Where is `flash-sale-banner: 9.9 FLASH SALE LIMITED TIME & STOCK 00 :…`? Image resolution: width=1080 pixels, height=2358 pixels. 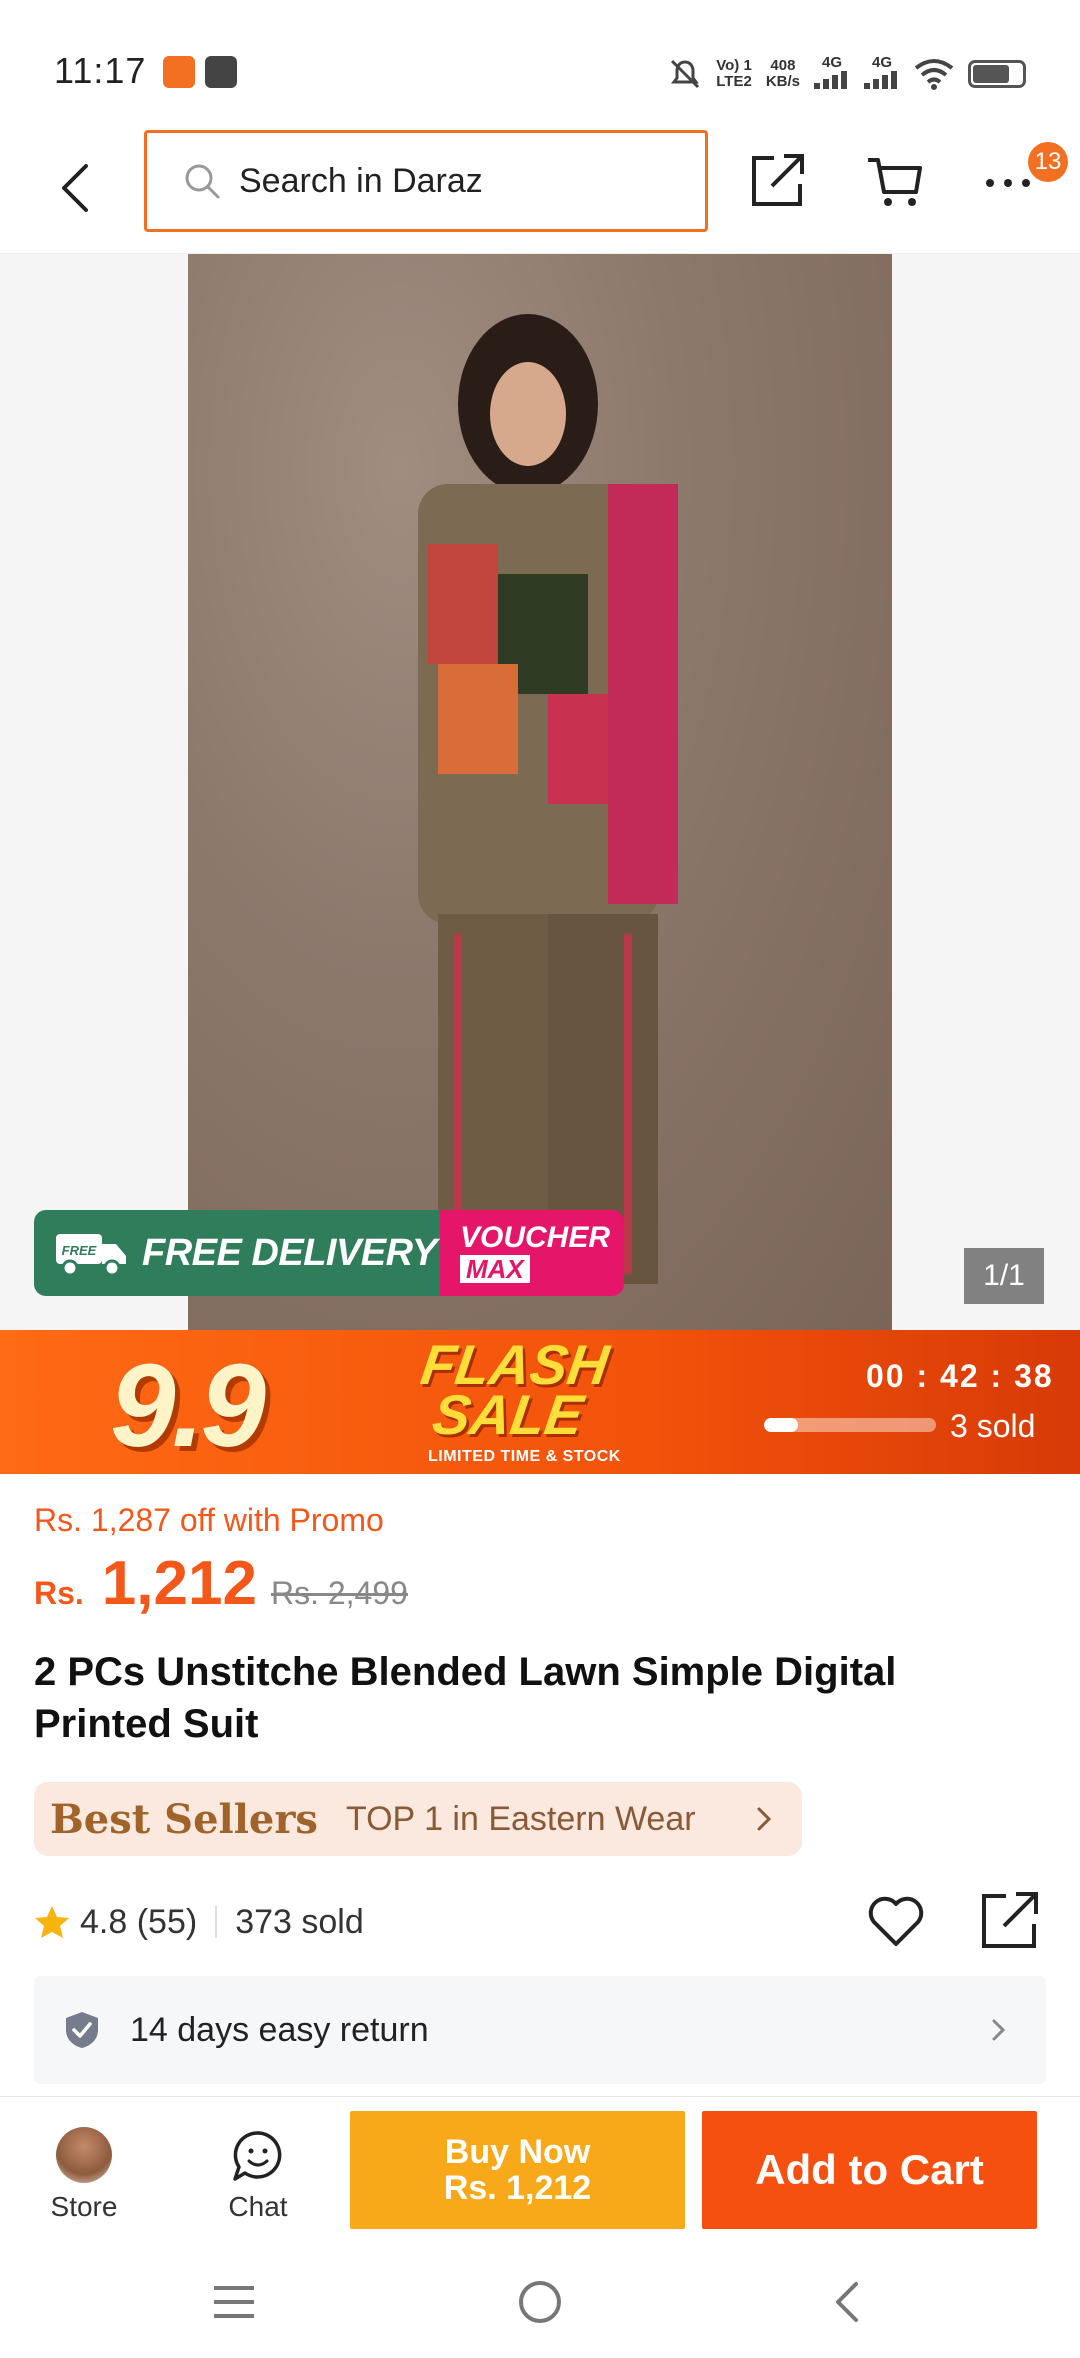 flash-sale-banner: 9.9 FLASH SALE LIMITED TIME & STOCK 00 :… is located at coordinates (540, 1402).